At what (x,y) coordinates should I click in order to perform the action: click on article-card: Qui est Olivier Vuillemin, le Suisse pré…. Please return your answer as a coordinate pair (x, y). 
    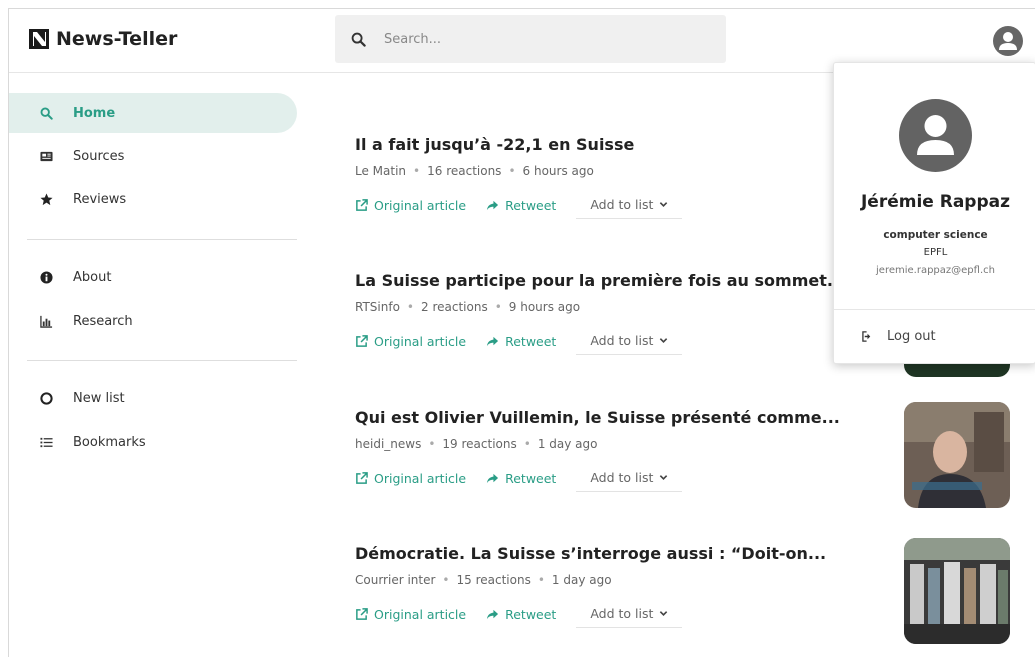
    Looking at the image, I should click on (685, 470).